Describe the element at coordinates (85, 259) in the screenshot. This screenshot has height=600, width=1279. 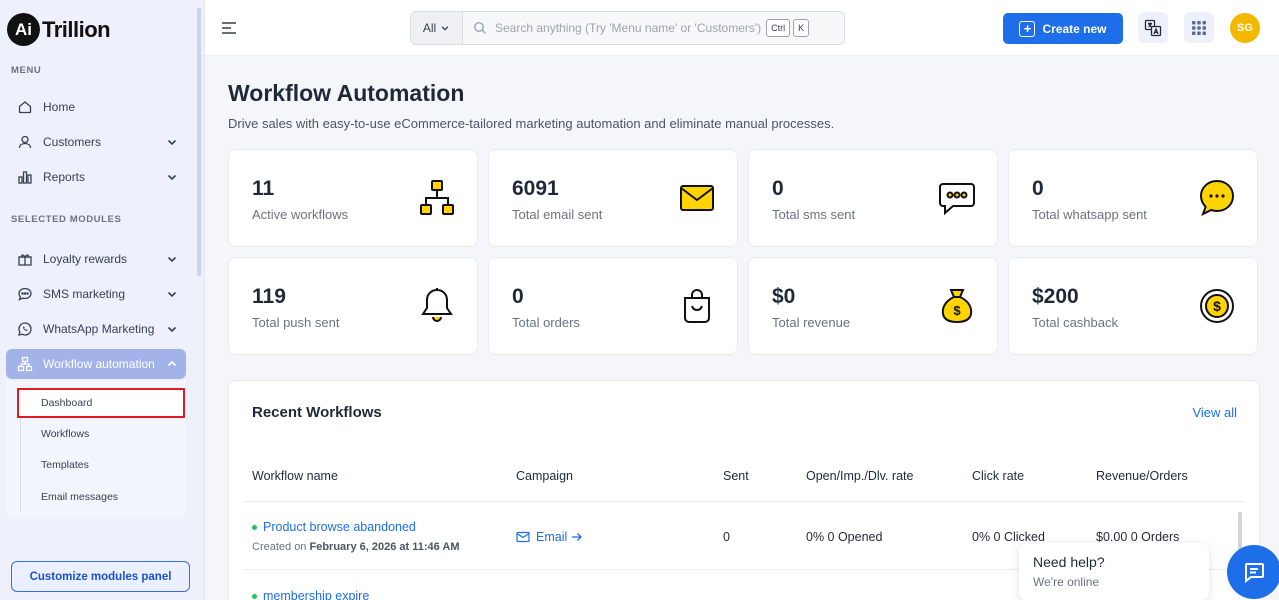
I see `sidebar-item-label: Loyalty rewards` at that location.